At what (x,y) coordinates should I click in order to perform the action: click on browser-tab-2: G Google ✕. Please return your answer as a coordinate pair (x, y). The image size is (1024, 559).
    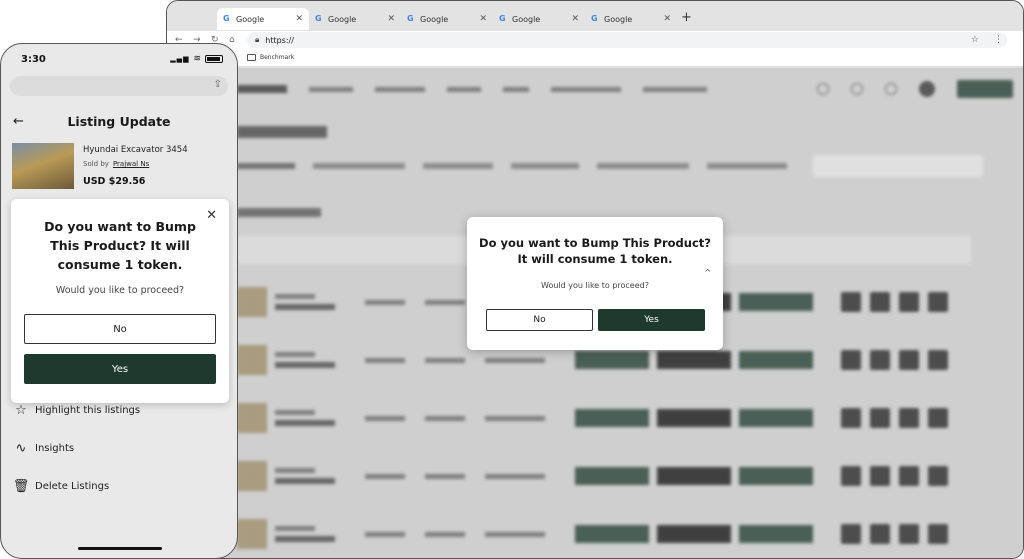
    Looking at the image, I should click on (355, 19).